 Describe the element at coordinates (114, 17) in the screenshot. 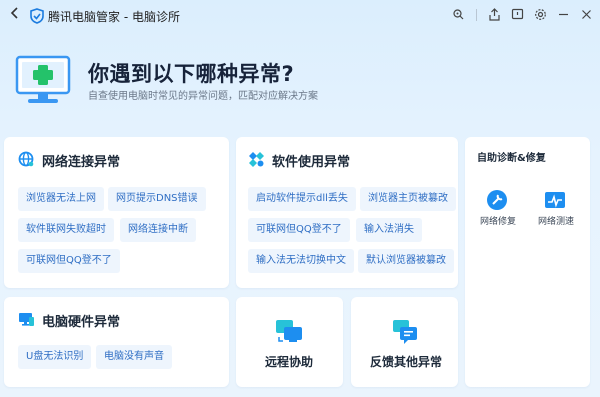

I see `window-title: 腾讯电脑管家 - 电脑诊所` at that location.